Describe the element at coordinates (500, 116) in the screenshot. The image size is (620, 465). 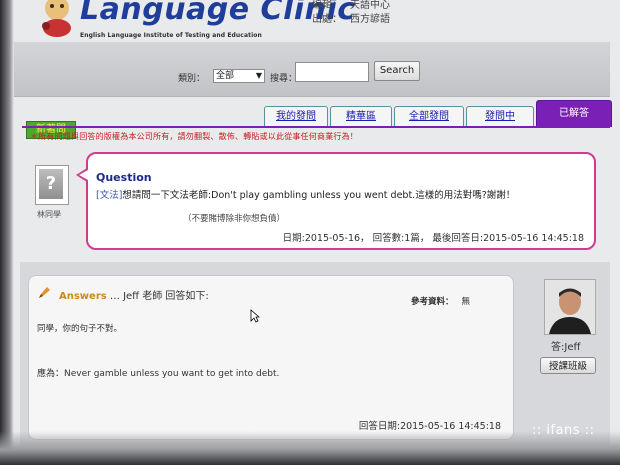
I see `tab-pending: 發問中` at that location.